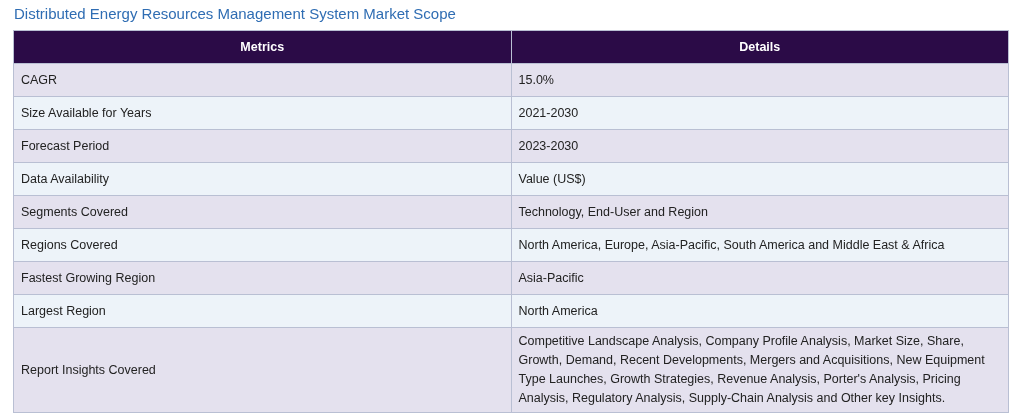 The width and height of the screenshot is (1024, 415). What do you see at coordinates (235, 14) in the screenshot?
I see `table-title: Distributed Energy Resources Management System Market Scope` at bounding box center [235, 14].